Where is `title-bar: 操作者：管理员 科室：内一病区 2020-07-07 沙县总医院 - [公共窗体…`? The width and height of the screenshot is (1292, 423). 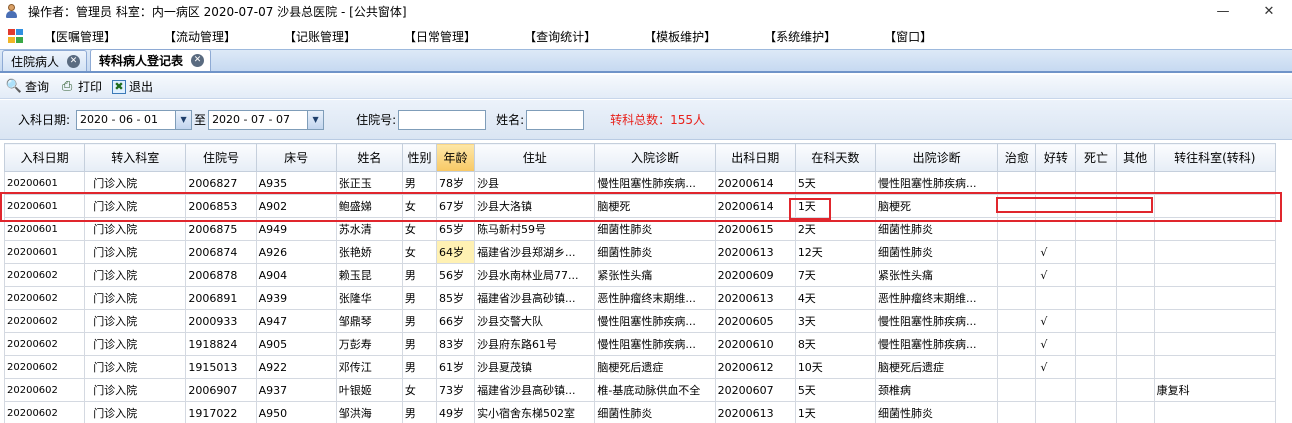
title-bar: 操作者：管理员 科室：内一病区 2020-07-07 沙县总医院 - [公共窗体… is located at coordinates (646, 11).